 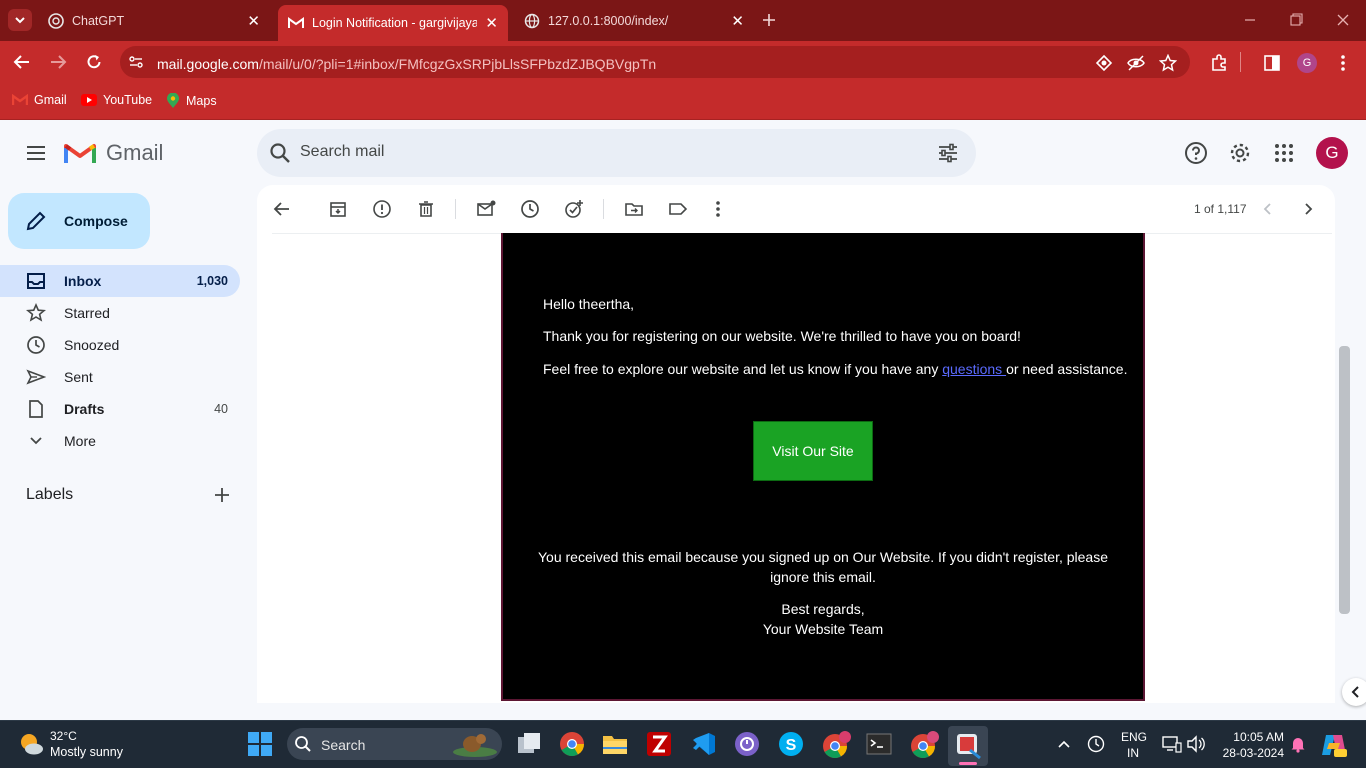 I want to click on bookmark-gmail: Gmail, so click(x=39, y=100).